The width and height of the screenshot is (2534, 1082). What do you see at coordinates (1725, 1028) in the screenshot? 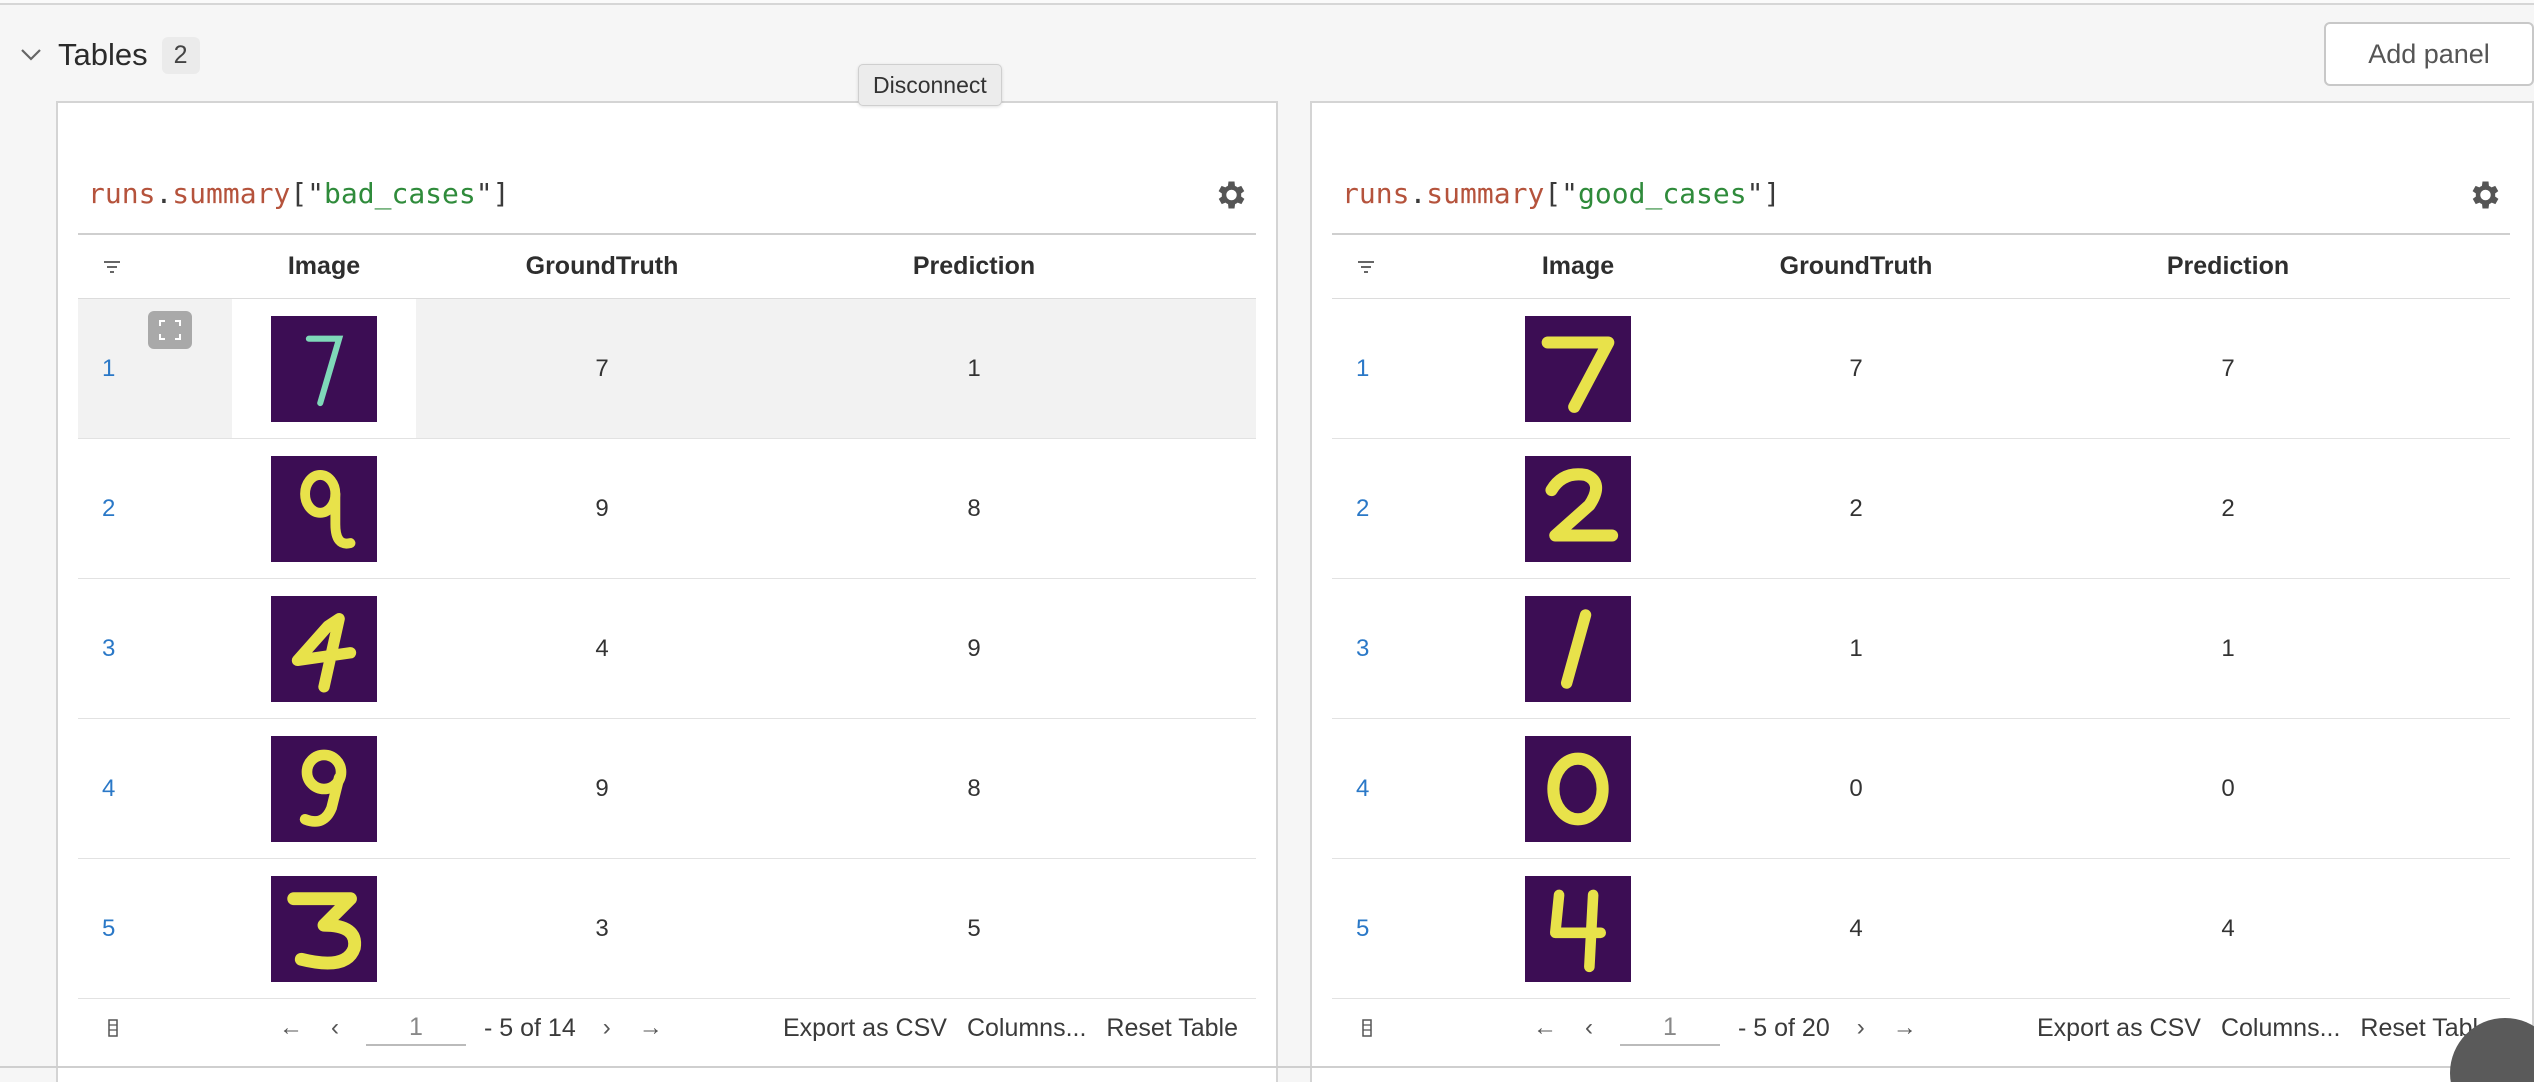
I see `pagination: ← ‹ - 5 of 20 › →` at bounding box center [1725, 1028].